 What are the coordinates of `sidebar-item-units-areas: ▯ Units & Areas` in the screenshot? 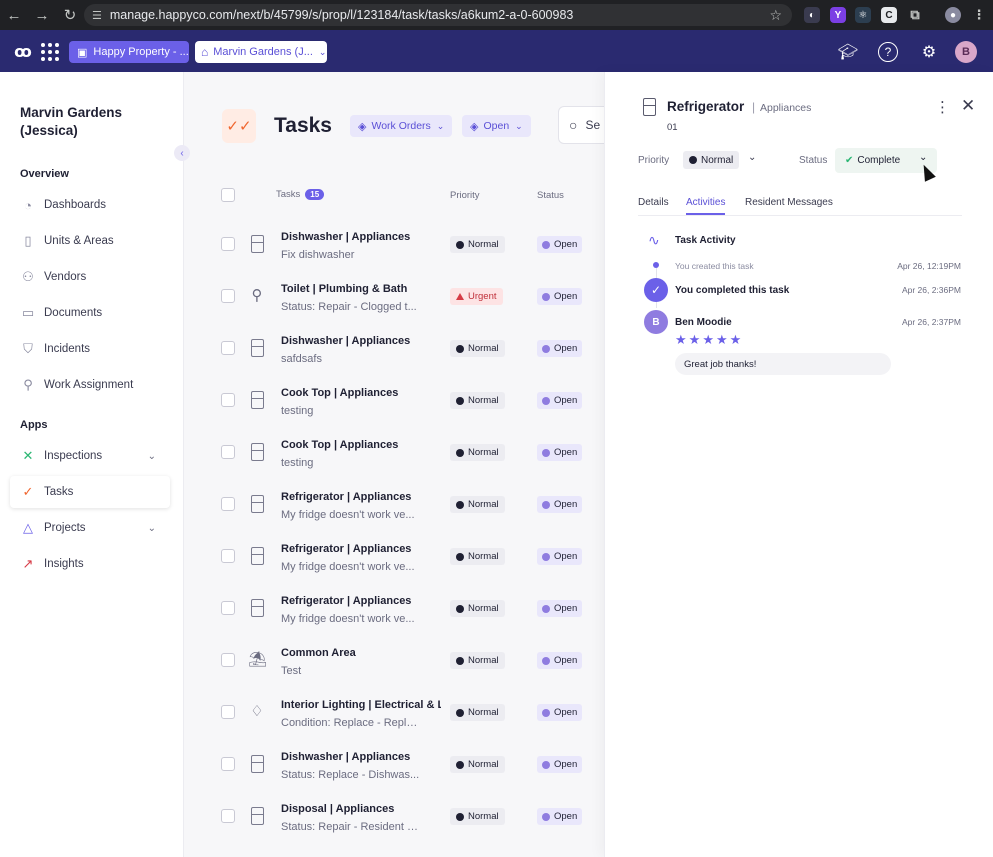 It's located at (90, 241).